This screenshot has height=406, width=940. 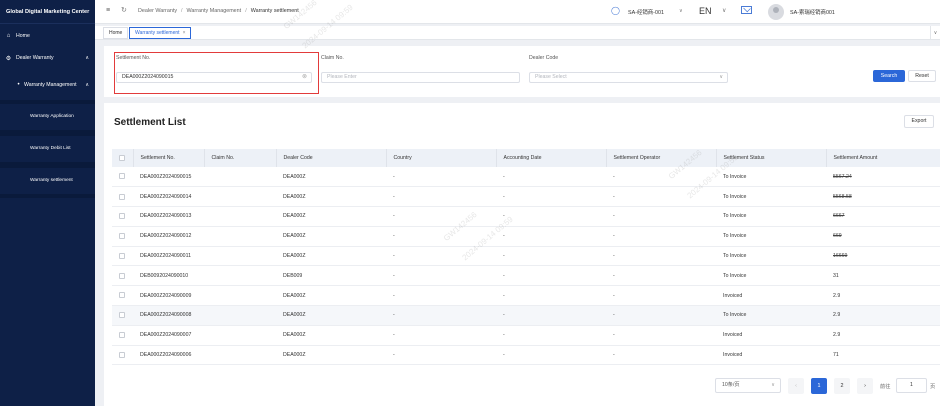 I want to click on column-header: Accounting Date, so click(x=551, y=158).